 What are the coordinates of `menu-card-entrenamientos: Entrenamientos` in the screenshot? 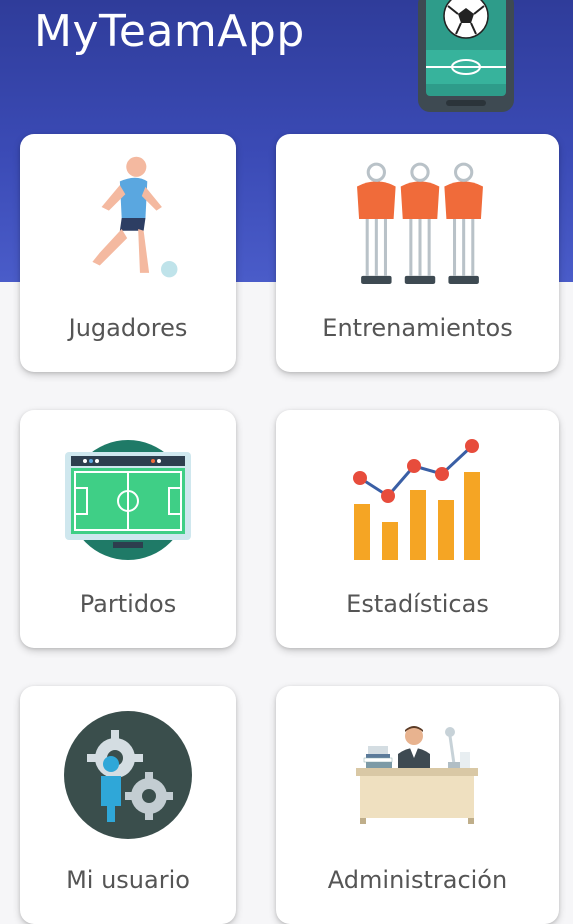 It's located at (417, 253).